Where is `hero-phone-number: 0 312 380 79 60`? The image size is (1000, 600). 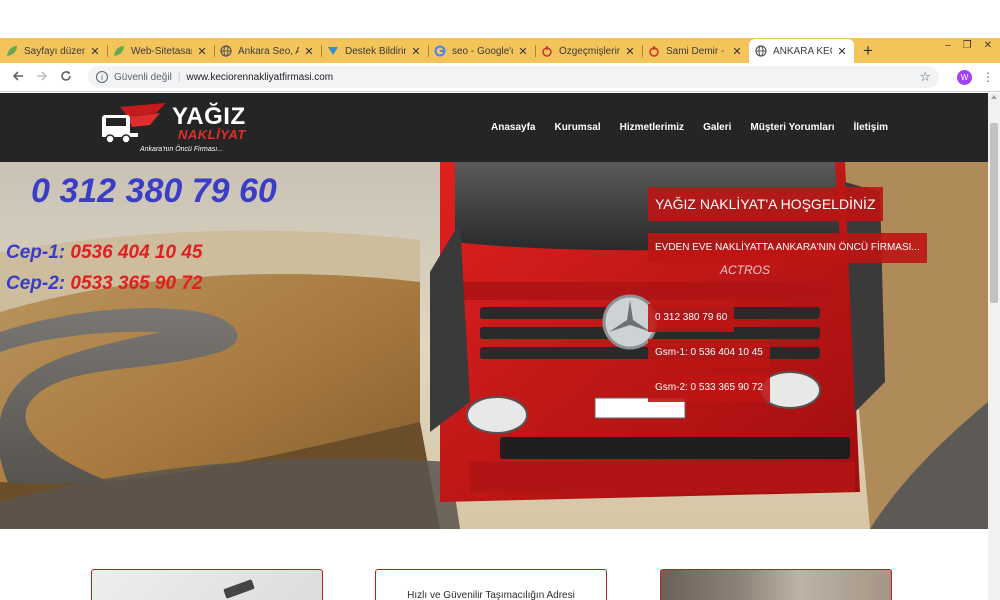 hero-phone-number: 0 312 380 79 60 is located at coordinates (154, 191).